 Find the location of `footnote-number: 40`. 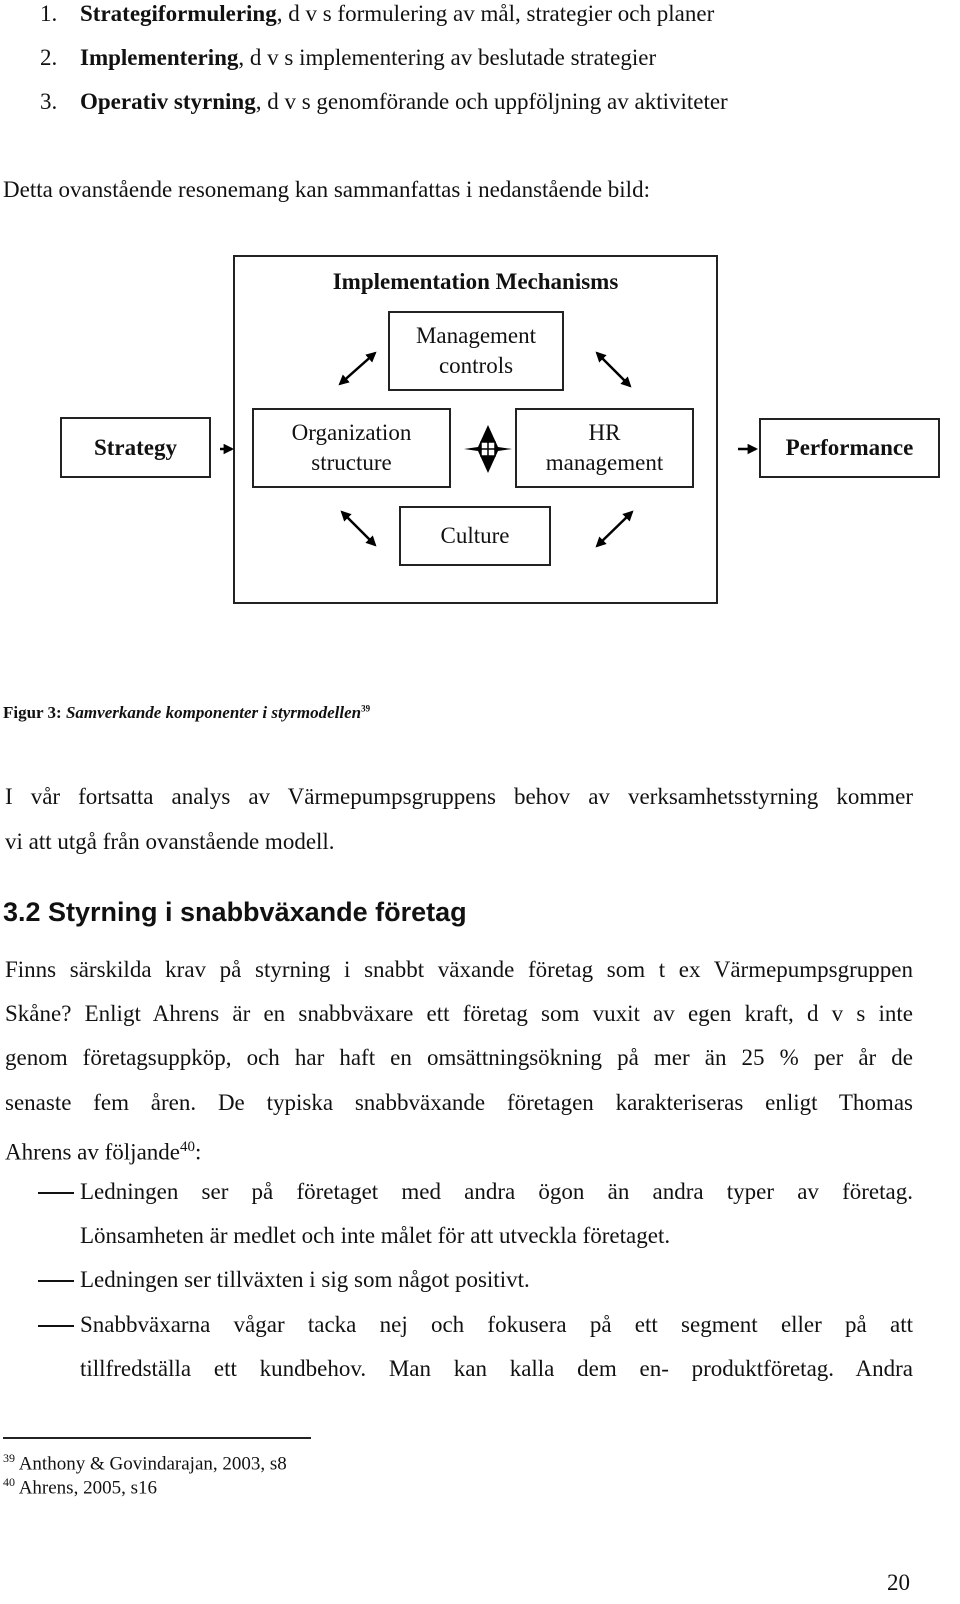

footnote-number: 40 is located at coordinates (9, 1482).